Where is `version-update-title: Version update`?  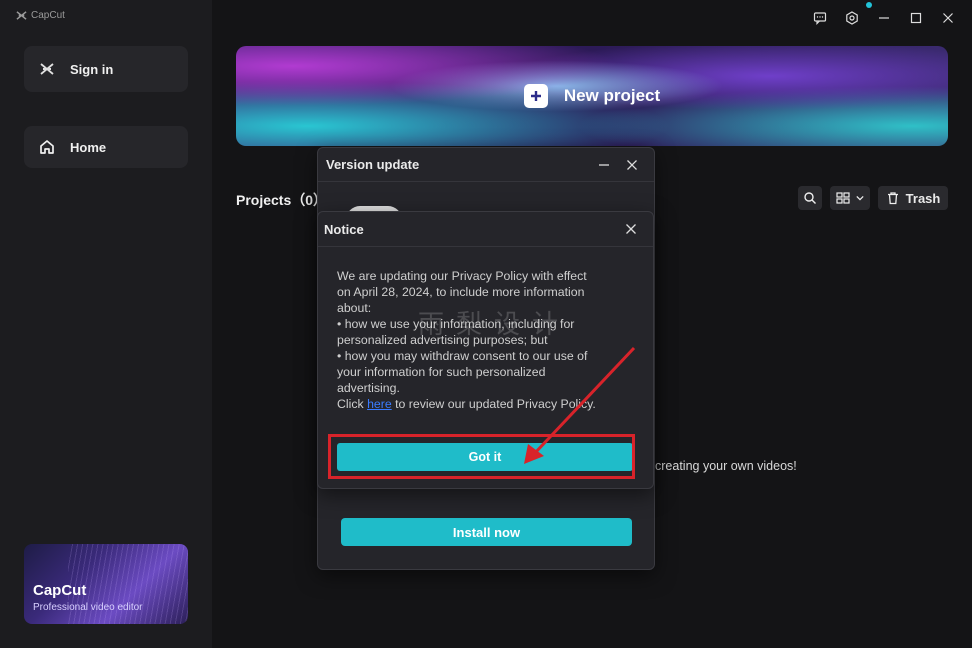
version-update-title: Version update is located at coordinates (373, 164).